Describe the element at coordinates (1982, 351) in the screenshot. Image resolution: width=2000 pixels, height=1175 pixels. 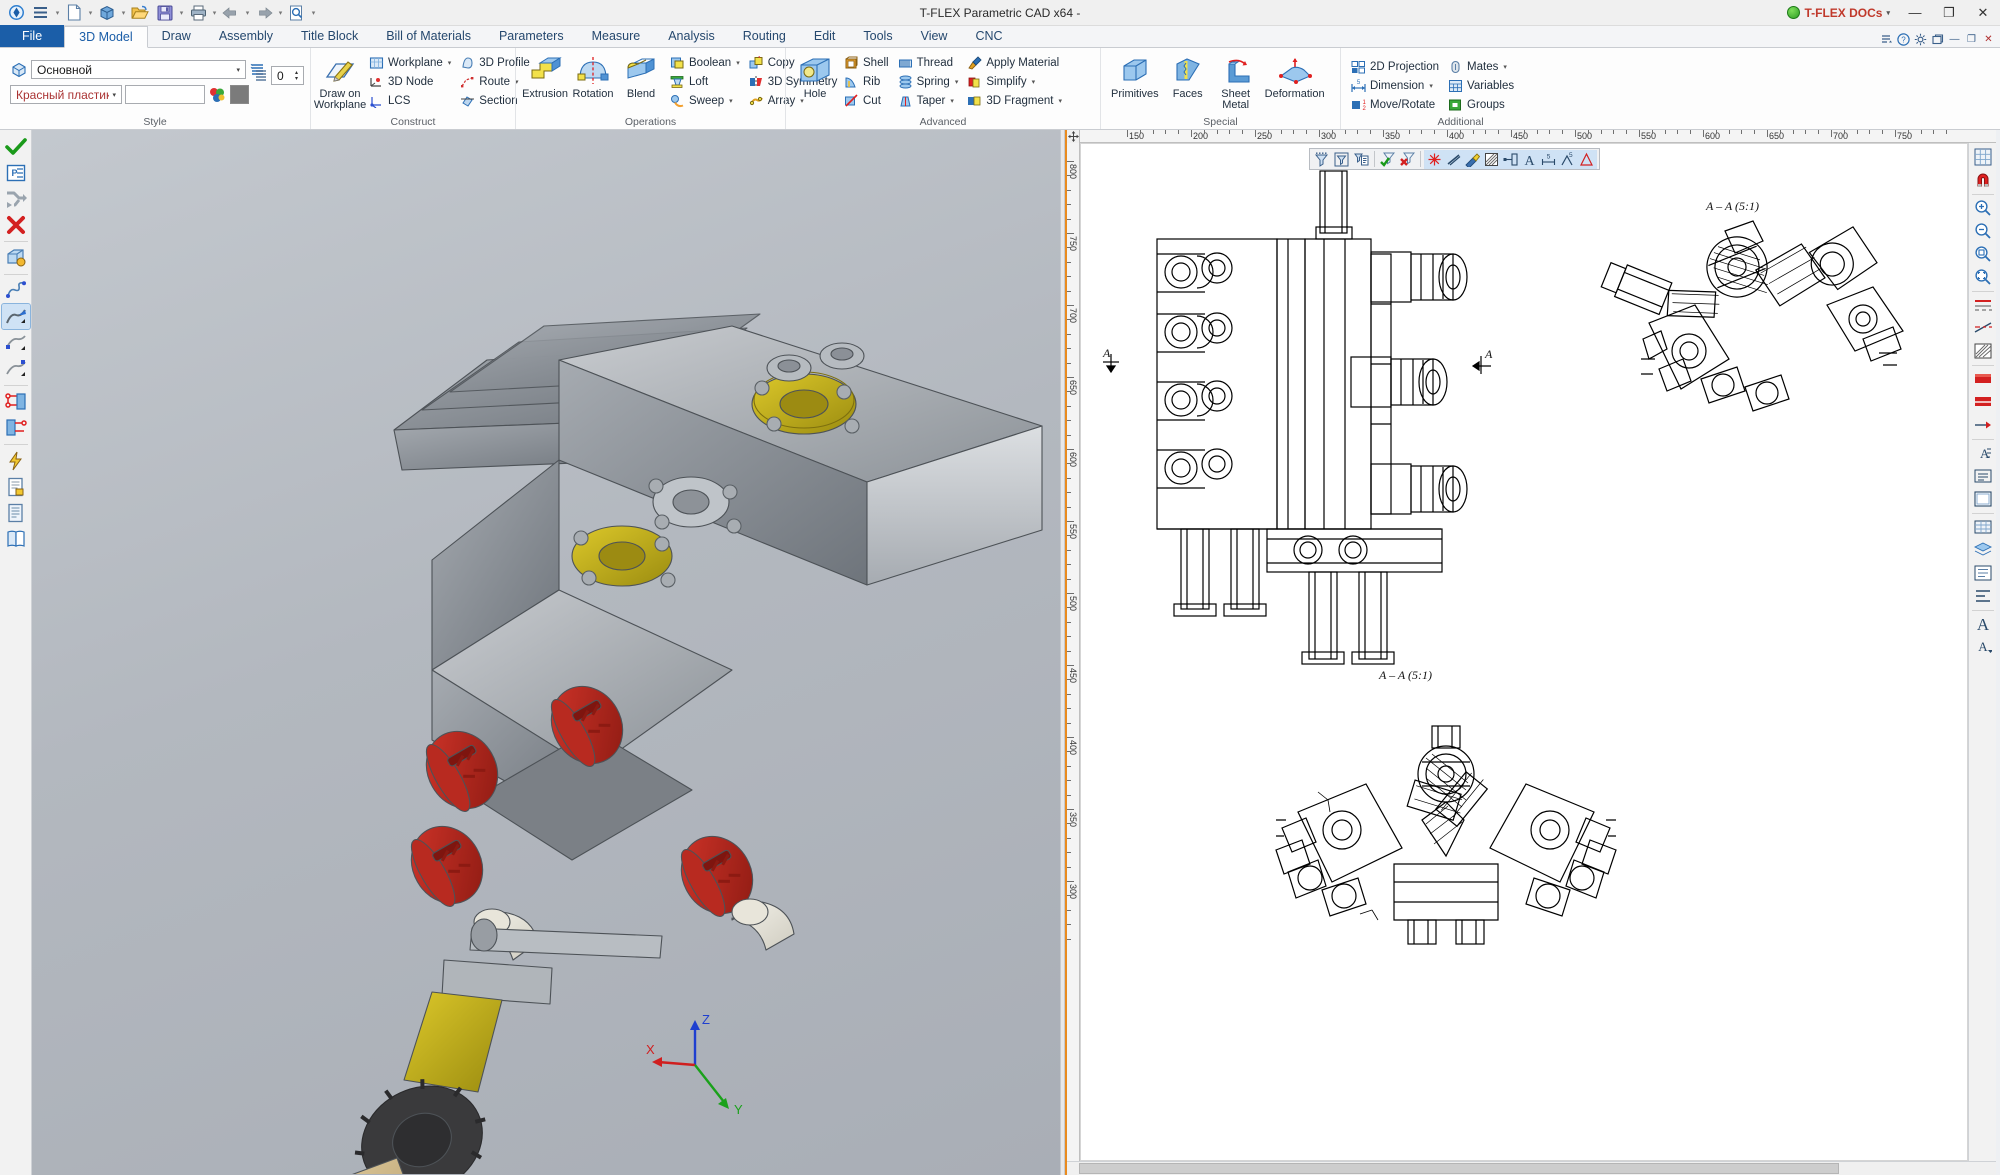
I see `hatch-style-icon` at that location.